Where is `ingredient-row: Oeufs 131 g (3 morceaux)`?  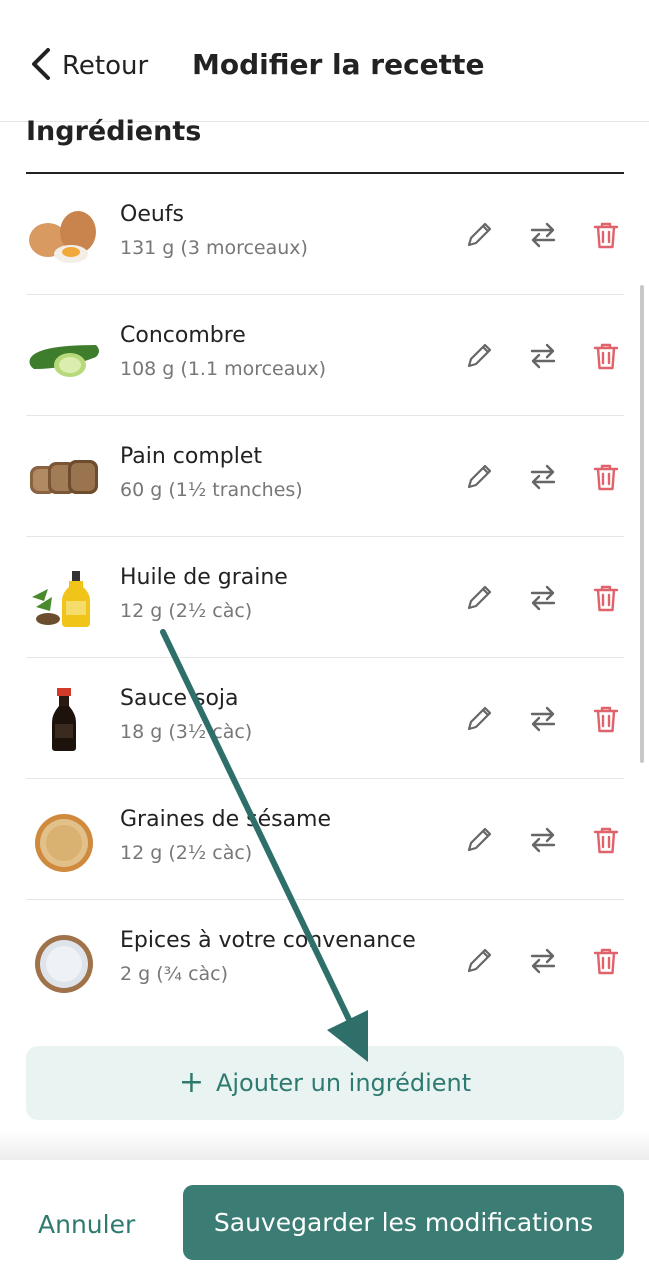
ingredient-row: Oeufs 131 g (3 morceaux) is located at coordinates (325, 234).